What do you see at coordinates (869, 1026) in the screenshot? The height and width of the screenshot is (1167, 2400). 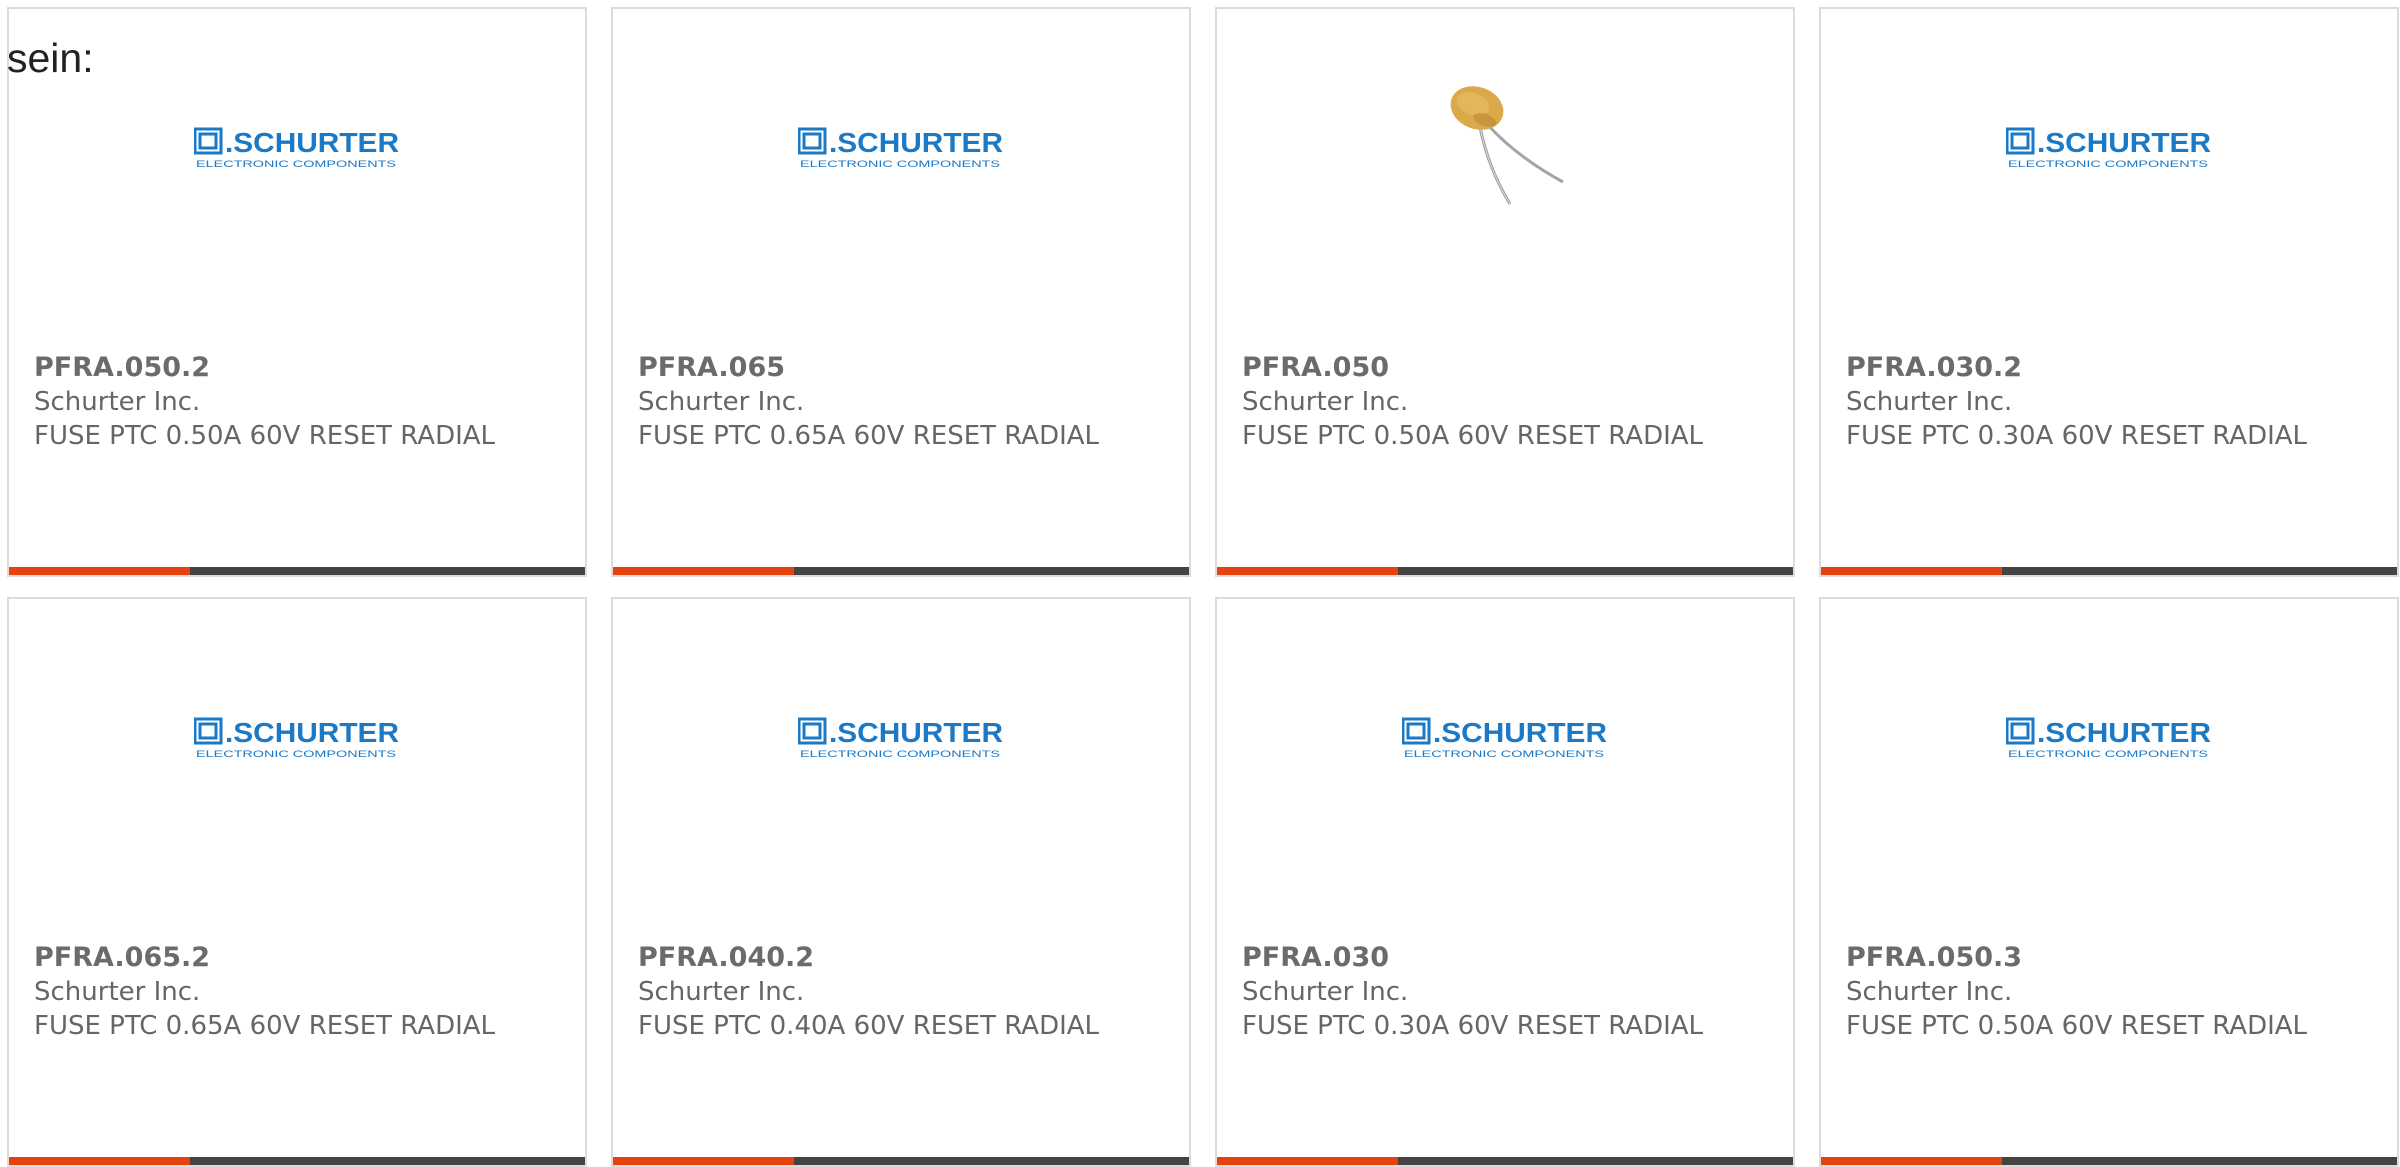 I see `description: FUSE PTC 0.40A 60V RESET RADIAL` at bounding box center [869, 1026].